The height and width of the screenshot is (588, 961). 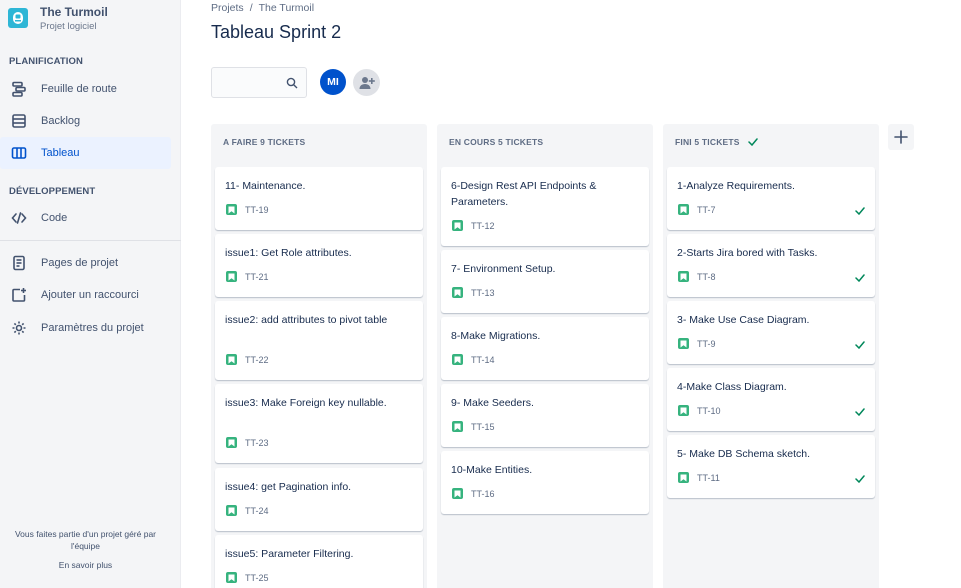 I want to click on card-footer: TT-13, so click(x=473, y=292).